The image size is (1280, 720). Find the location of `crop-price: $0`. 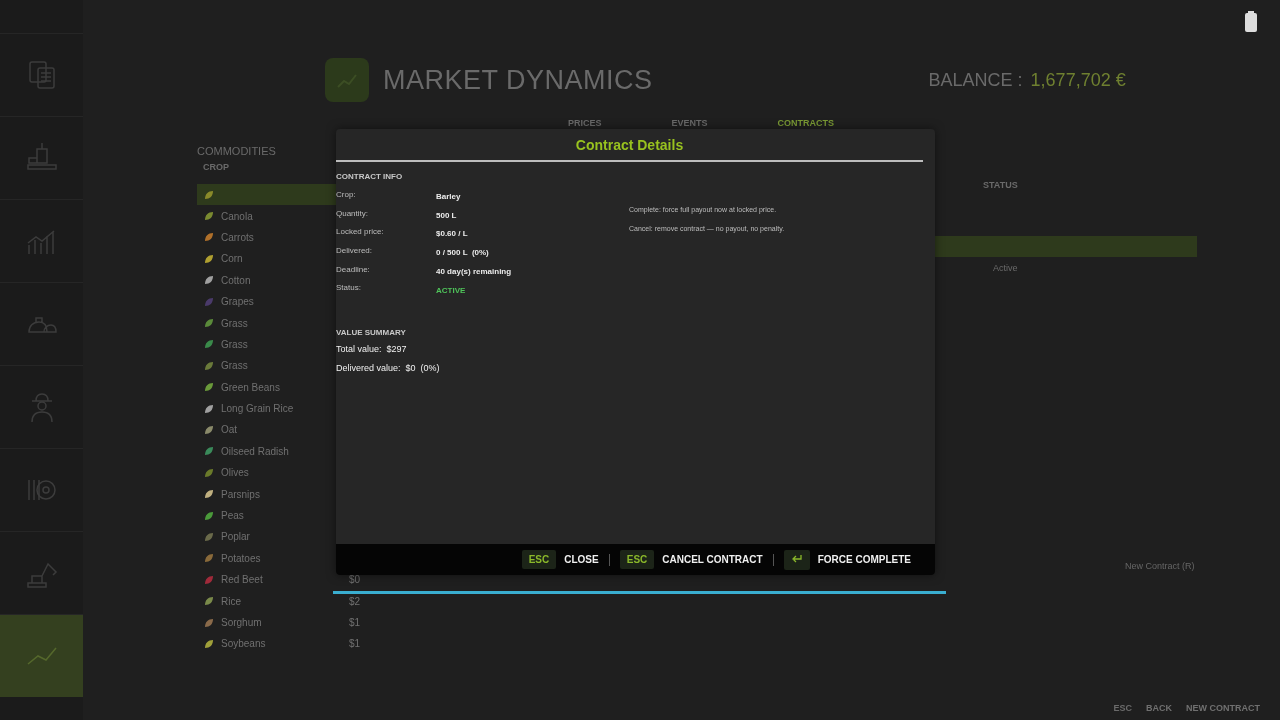

crop-price: $0 is located at coordinates (355, 580).